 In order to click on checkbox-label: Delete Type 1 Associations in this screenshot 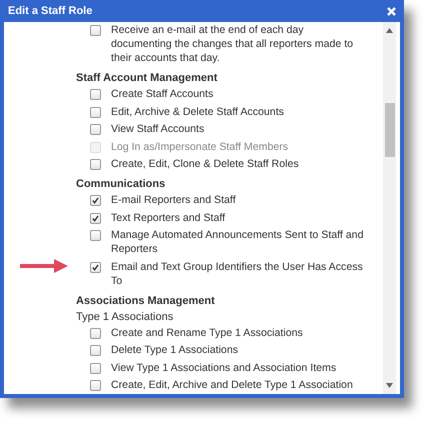, I will do `click(175, 350)`.